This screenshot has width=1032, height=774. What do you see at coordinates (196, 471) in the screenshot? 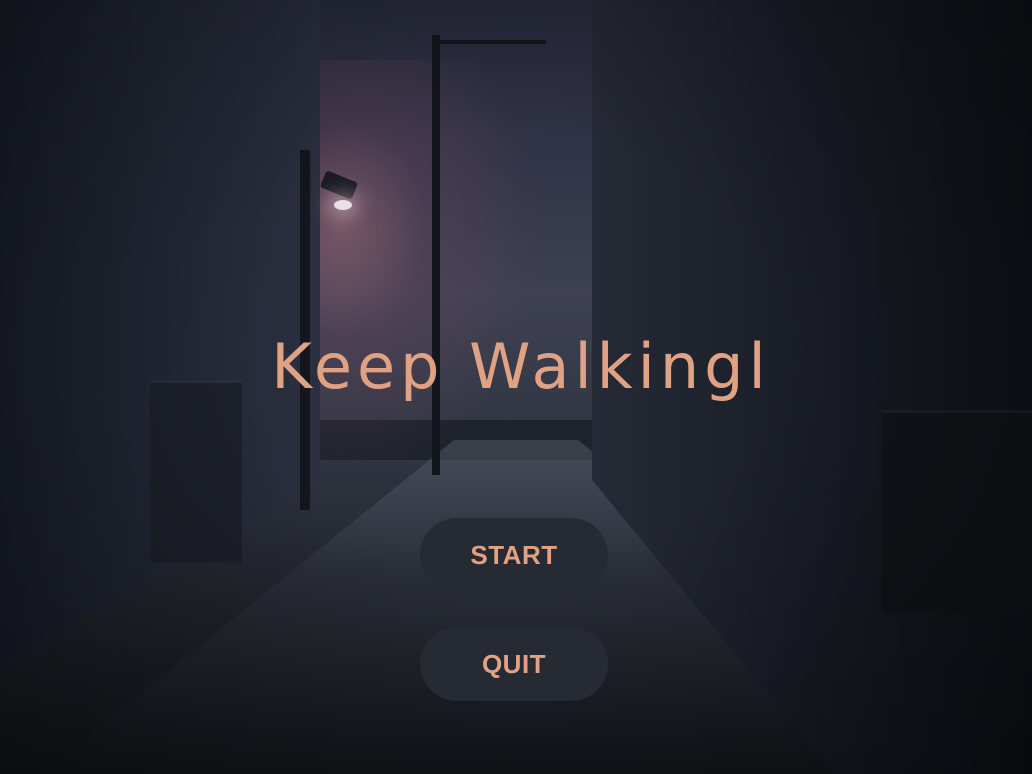
I see `left-dumpster` at bounding box center [196, 471].